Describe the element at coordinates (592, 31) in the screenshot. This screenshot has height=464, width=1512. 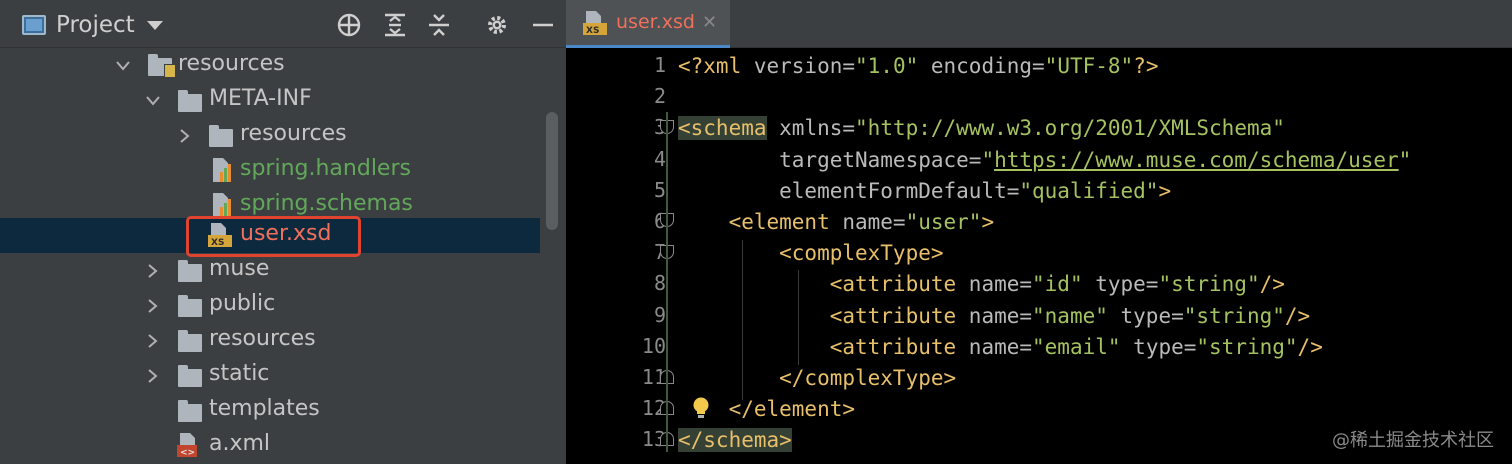
I see `svg-text: XS` at that location.